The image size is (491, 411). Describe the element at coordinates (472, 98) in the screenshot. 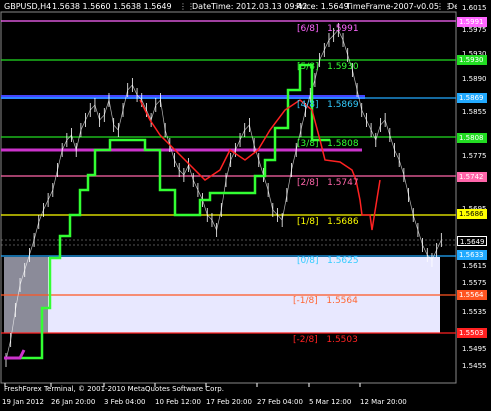

I see `level-4-8-price-tag: 1.5869` at that location.